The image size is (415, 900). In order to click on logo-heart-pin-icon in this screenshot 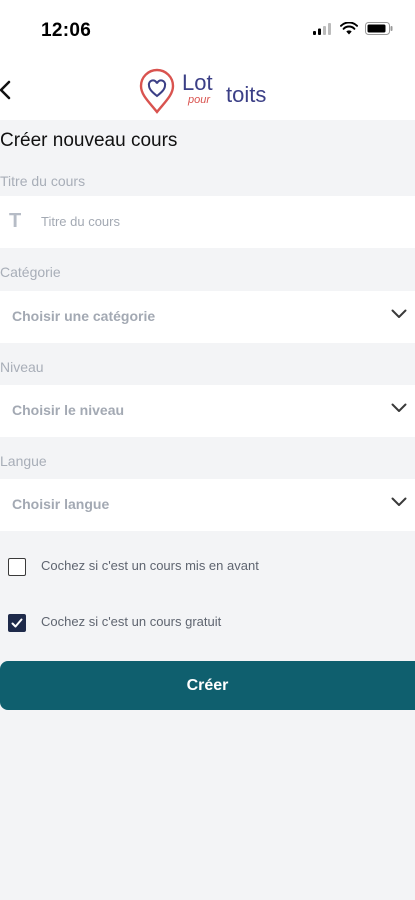, I will do `click(157, 91)`.